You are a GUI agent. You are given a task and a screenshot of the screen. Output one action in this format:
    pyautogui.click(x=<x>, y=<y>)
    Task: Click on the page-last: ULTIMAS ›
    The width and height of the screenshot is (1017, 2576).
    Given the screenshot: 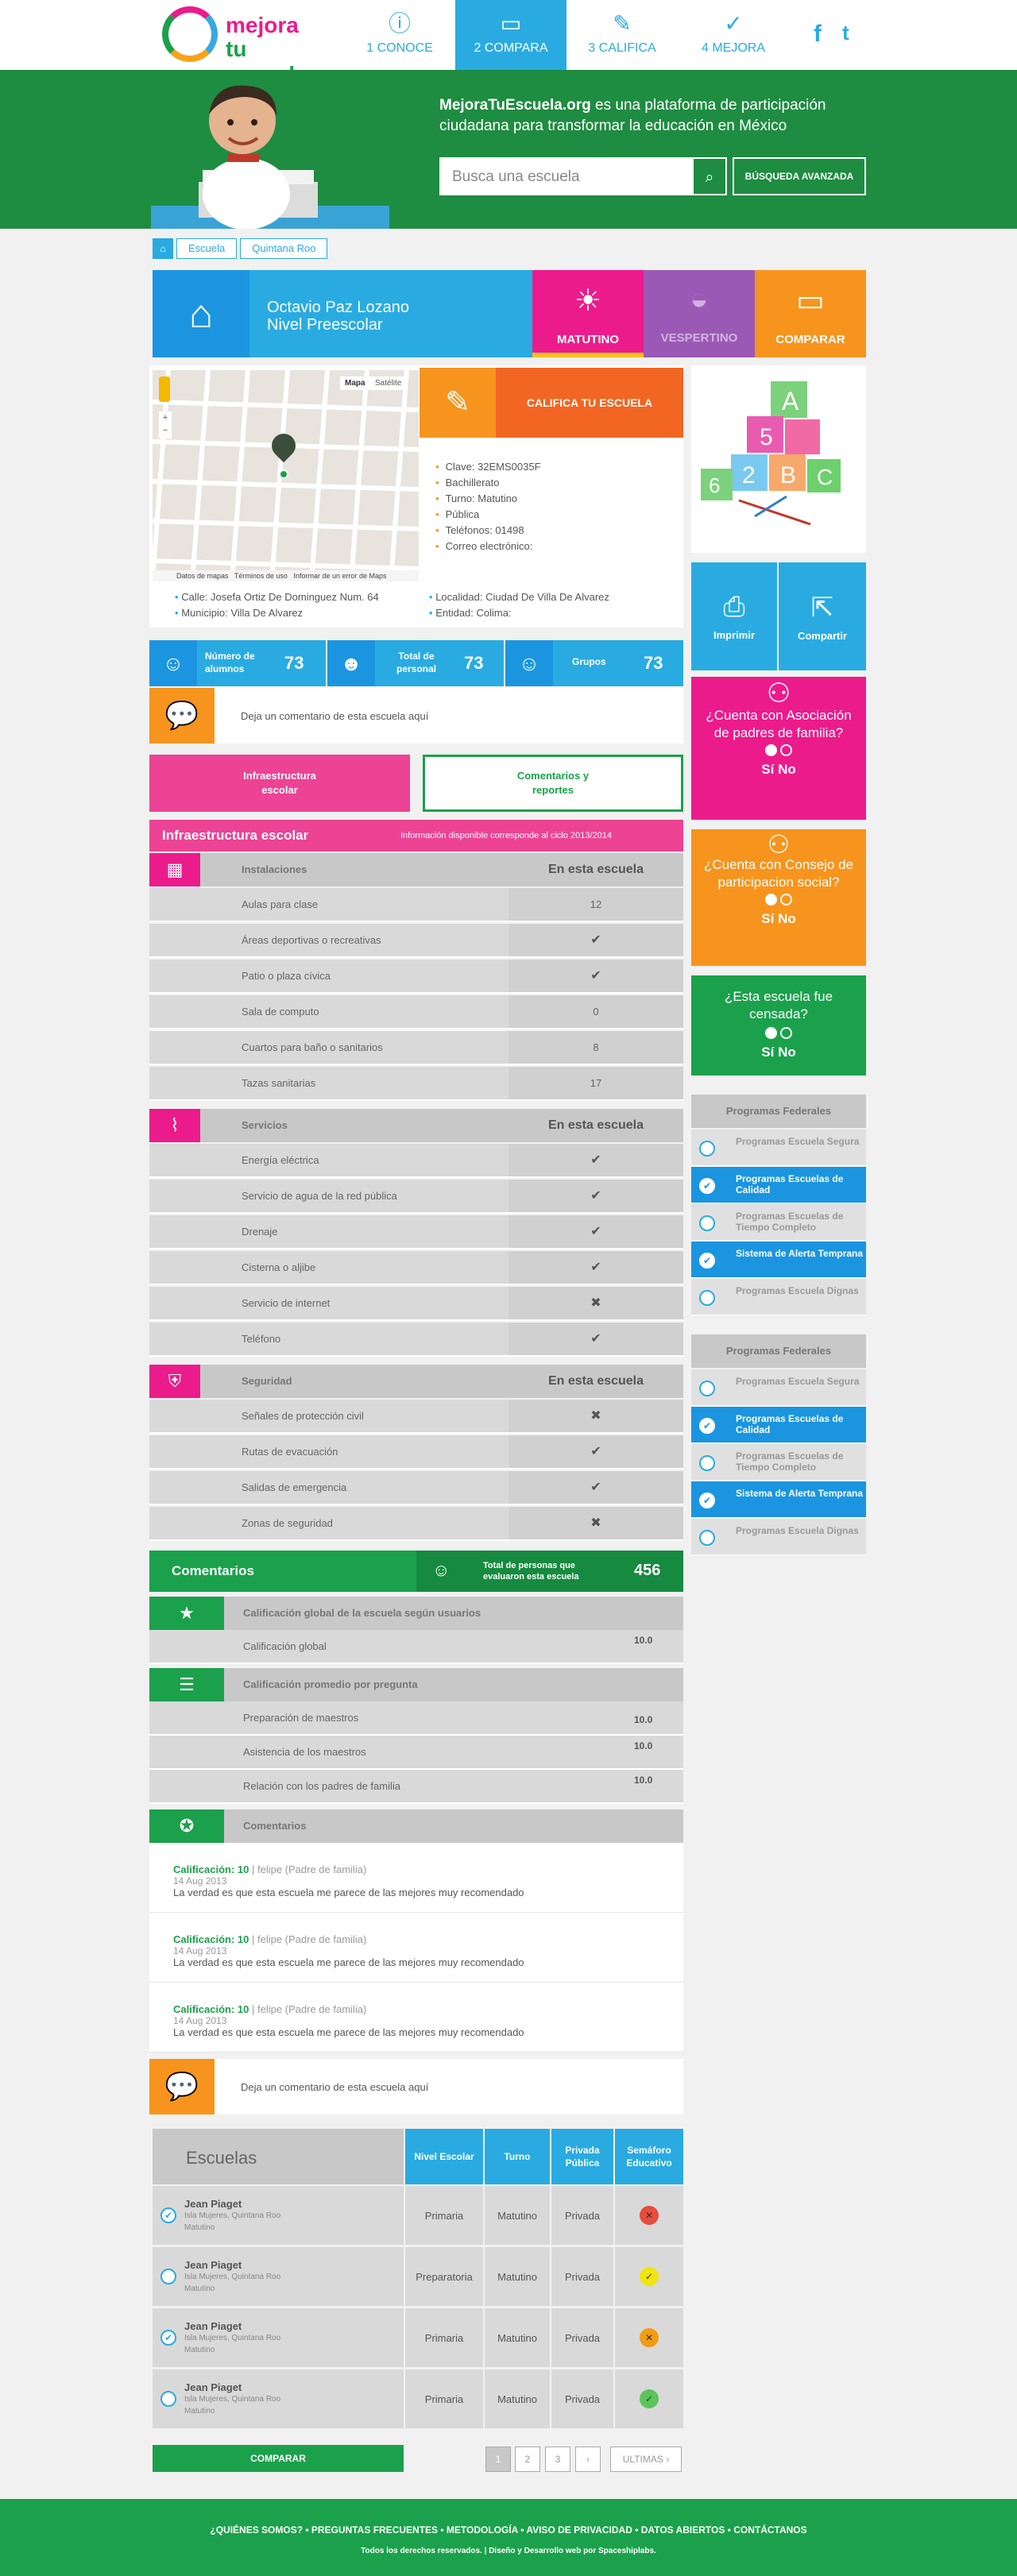 What is the action you would take?
    pyautogui.click(x=646, y=2459)
    